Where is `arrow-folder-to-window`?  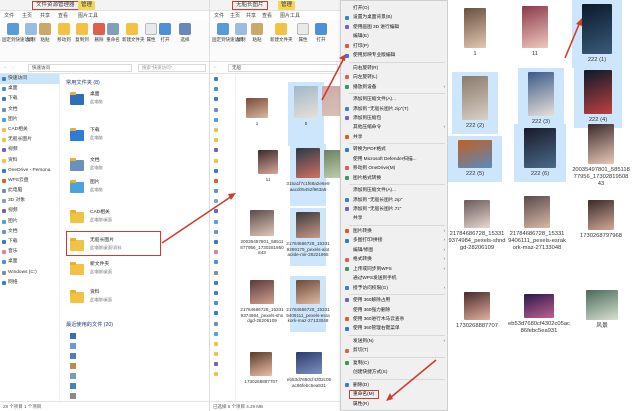
arrow-folder-to-window is located at coordinates (197, 219).